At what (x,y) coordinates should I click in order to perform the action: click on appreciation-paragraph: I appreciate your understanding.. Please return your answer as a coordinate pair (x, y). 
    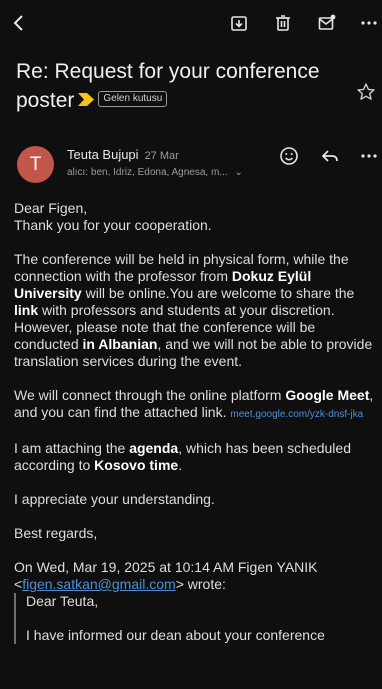
    Looking at the image, I should click on (114, 499).